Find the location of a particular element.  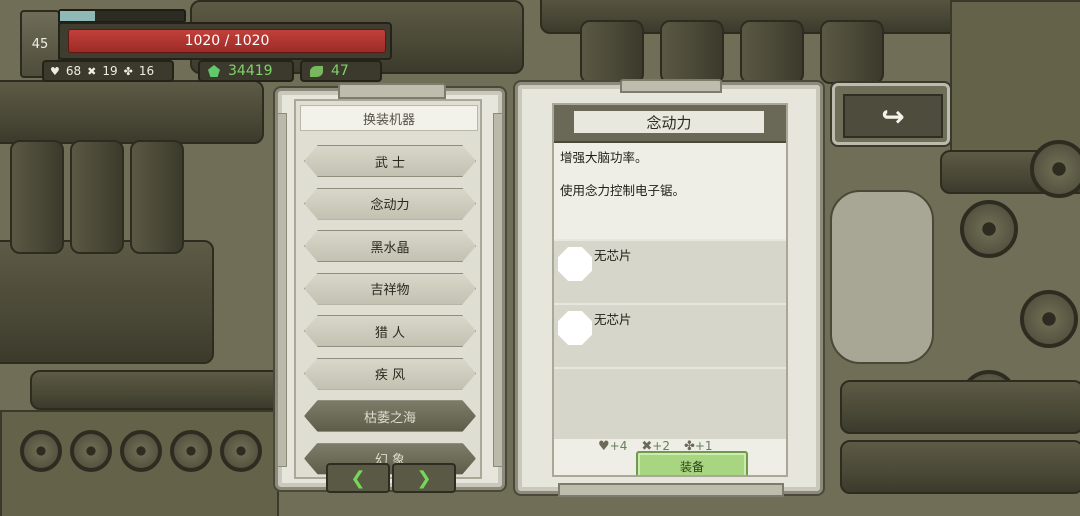

chevron-left-icon: ❮ is located at coordinates (358, 478).